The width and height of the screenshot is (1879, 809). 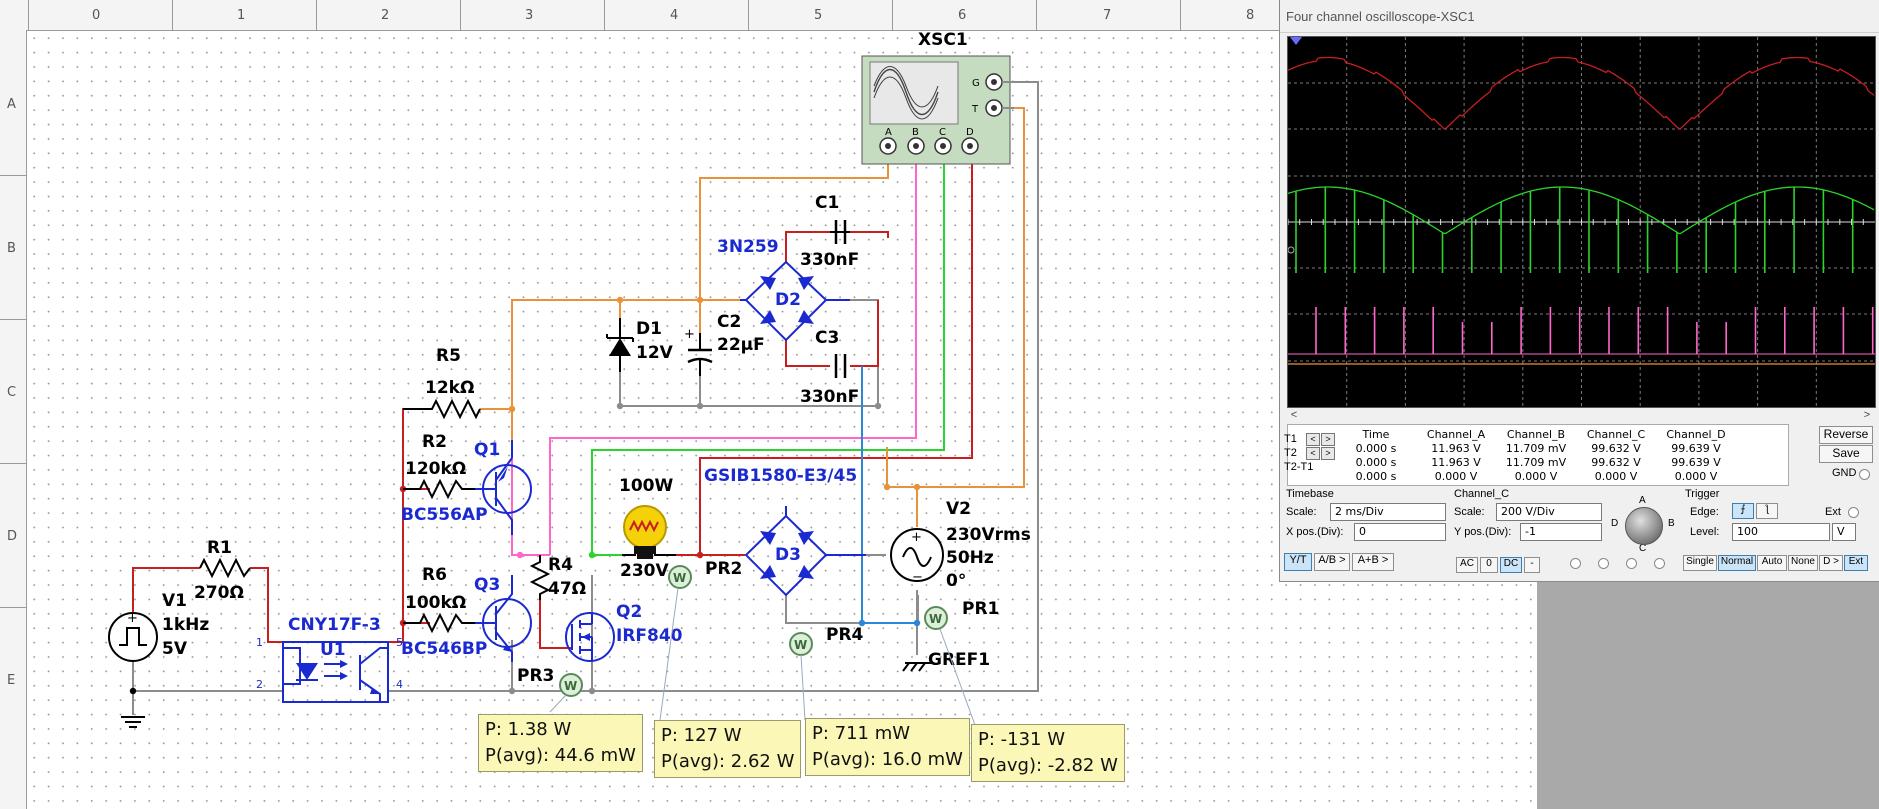 What do you see at coordinates (960, 545) in the screenshot?
I see `ac-source-v2: + − V2 230Vrms 50Hz 0°` at bounding box center [960, 545].